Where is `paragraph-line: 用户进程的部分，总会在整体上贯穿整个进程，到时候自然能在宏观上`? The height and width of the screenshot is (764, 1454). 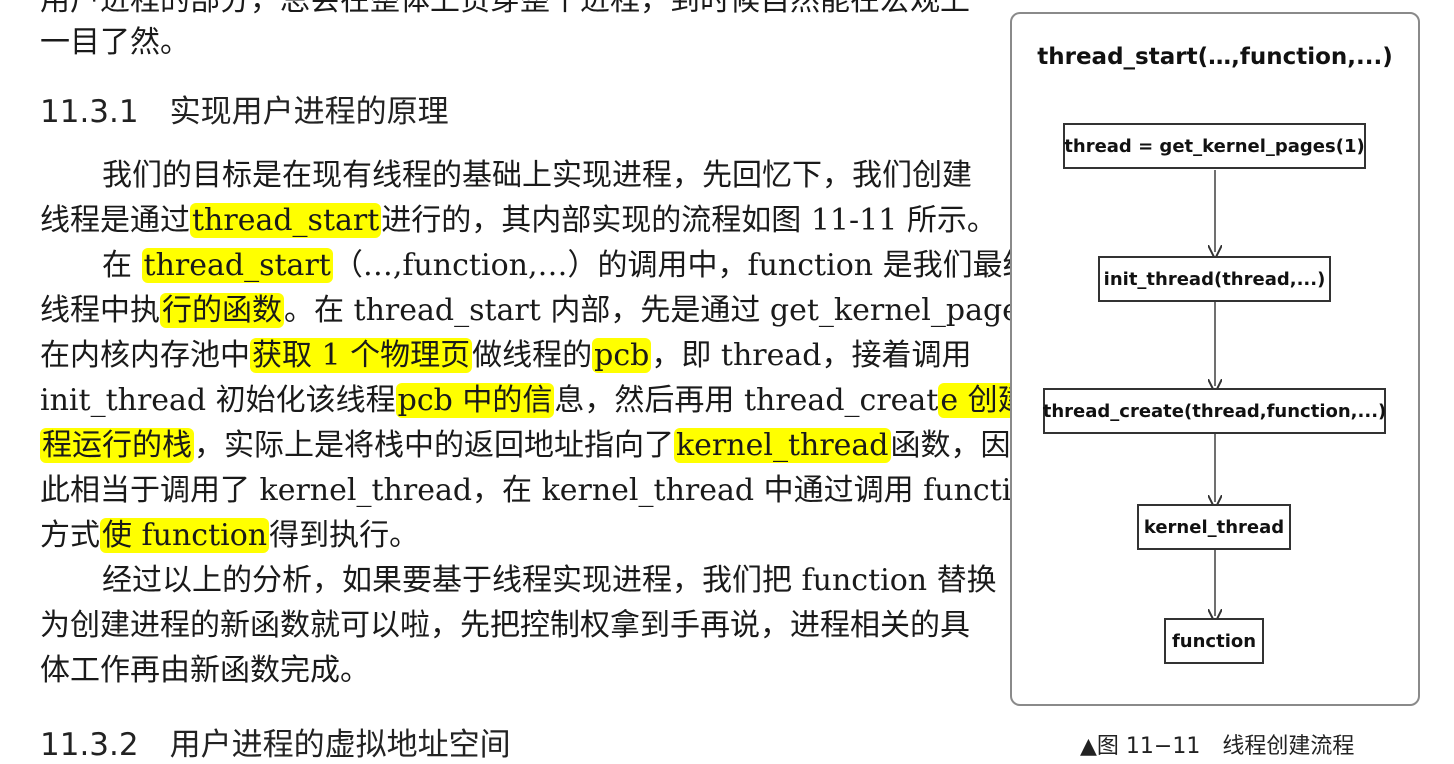
paragraph-line: 用户进程的部分，总会在整体上贯穿整个进程，到时候自然能在宏观上 is located at coordinates (505, 9).